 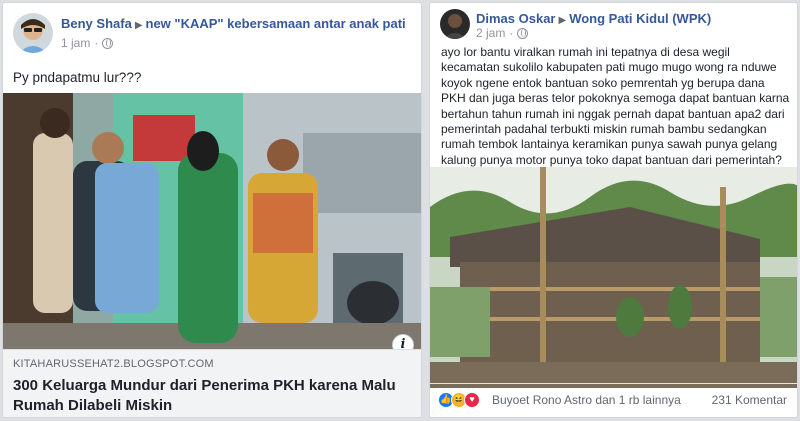 I want to click on info-icon: i, so click(x=403, y=341).